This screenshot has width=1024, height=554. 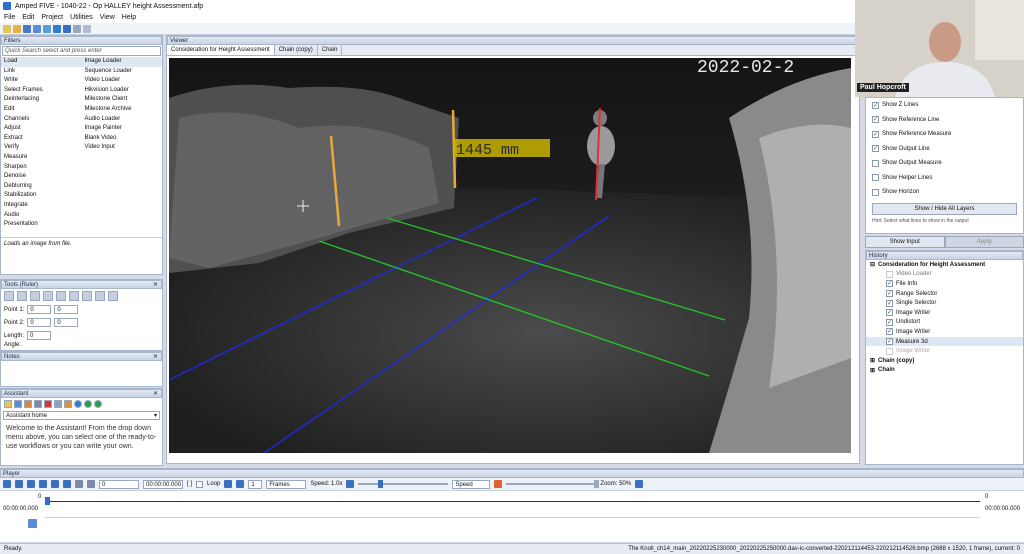 What do you see at coordinates (286, 484) in the screenshot?
I see `unit-select: Frames` at bounding box center [286, 484].